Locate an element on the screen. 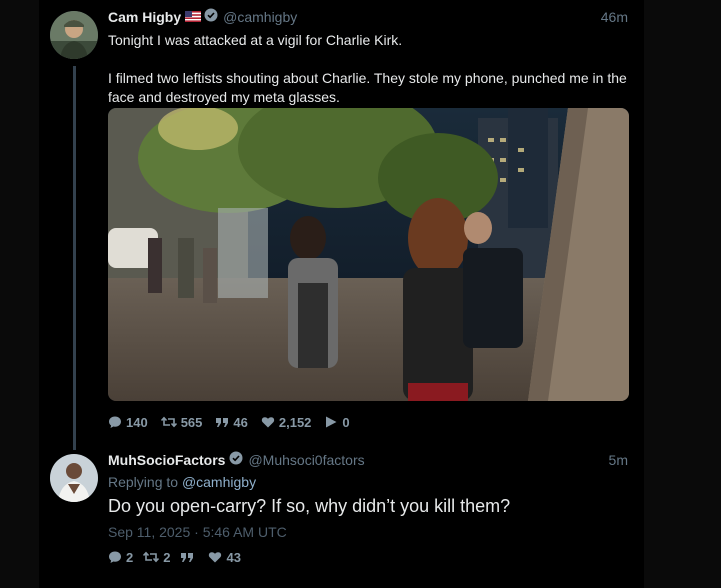  reply-count: 2 is located at coordinates (130, 557).